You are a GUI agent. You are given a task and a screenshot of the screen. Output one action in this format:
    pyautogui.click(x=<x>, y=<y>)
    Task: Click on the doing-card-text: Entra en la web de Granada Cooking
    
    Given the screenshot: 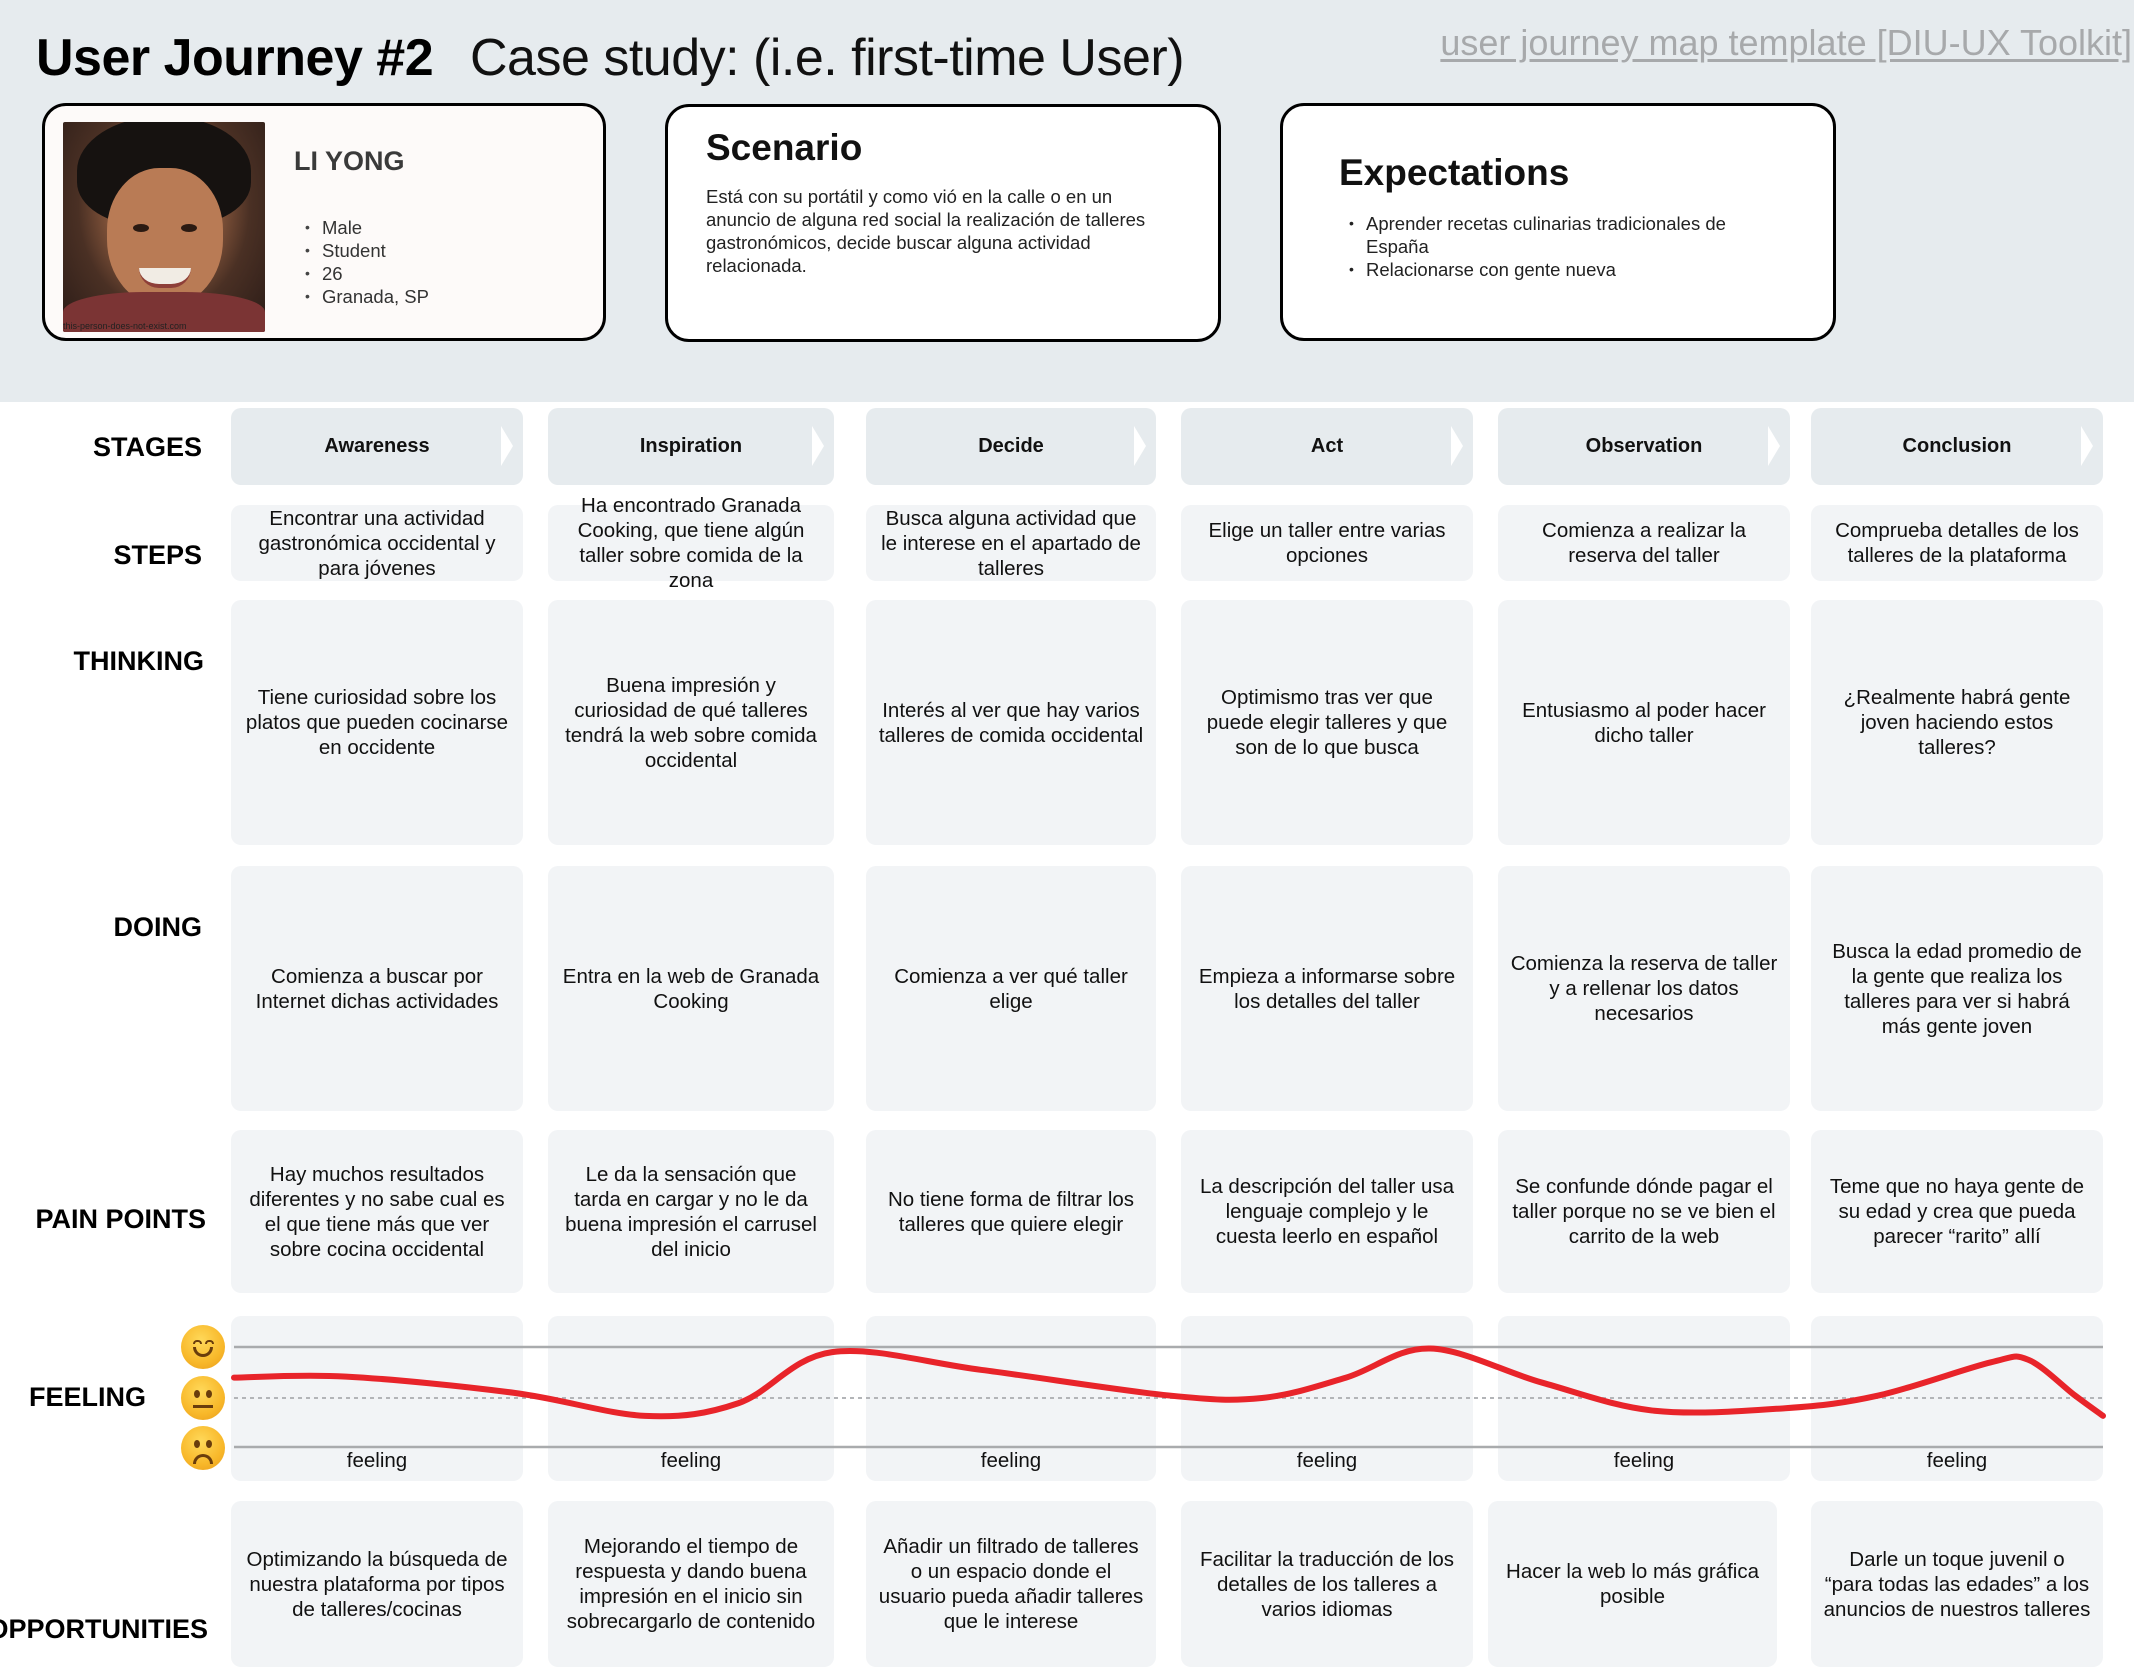 What is the action you would take?
    pyautogui.click(x=691, y=988)
    